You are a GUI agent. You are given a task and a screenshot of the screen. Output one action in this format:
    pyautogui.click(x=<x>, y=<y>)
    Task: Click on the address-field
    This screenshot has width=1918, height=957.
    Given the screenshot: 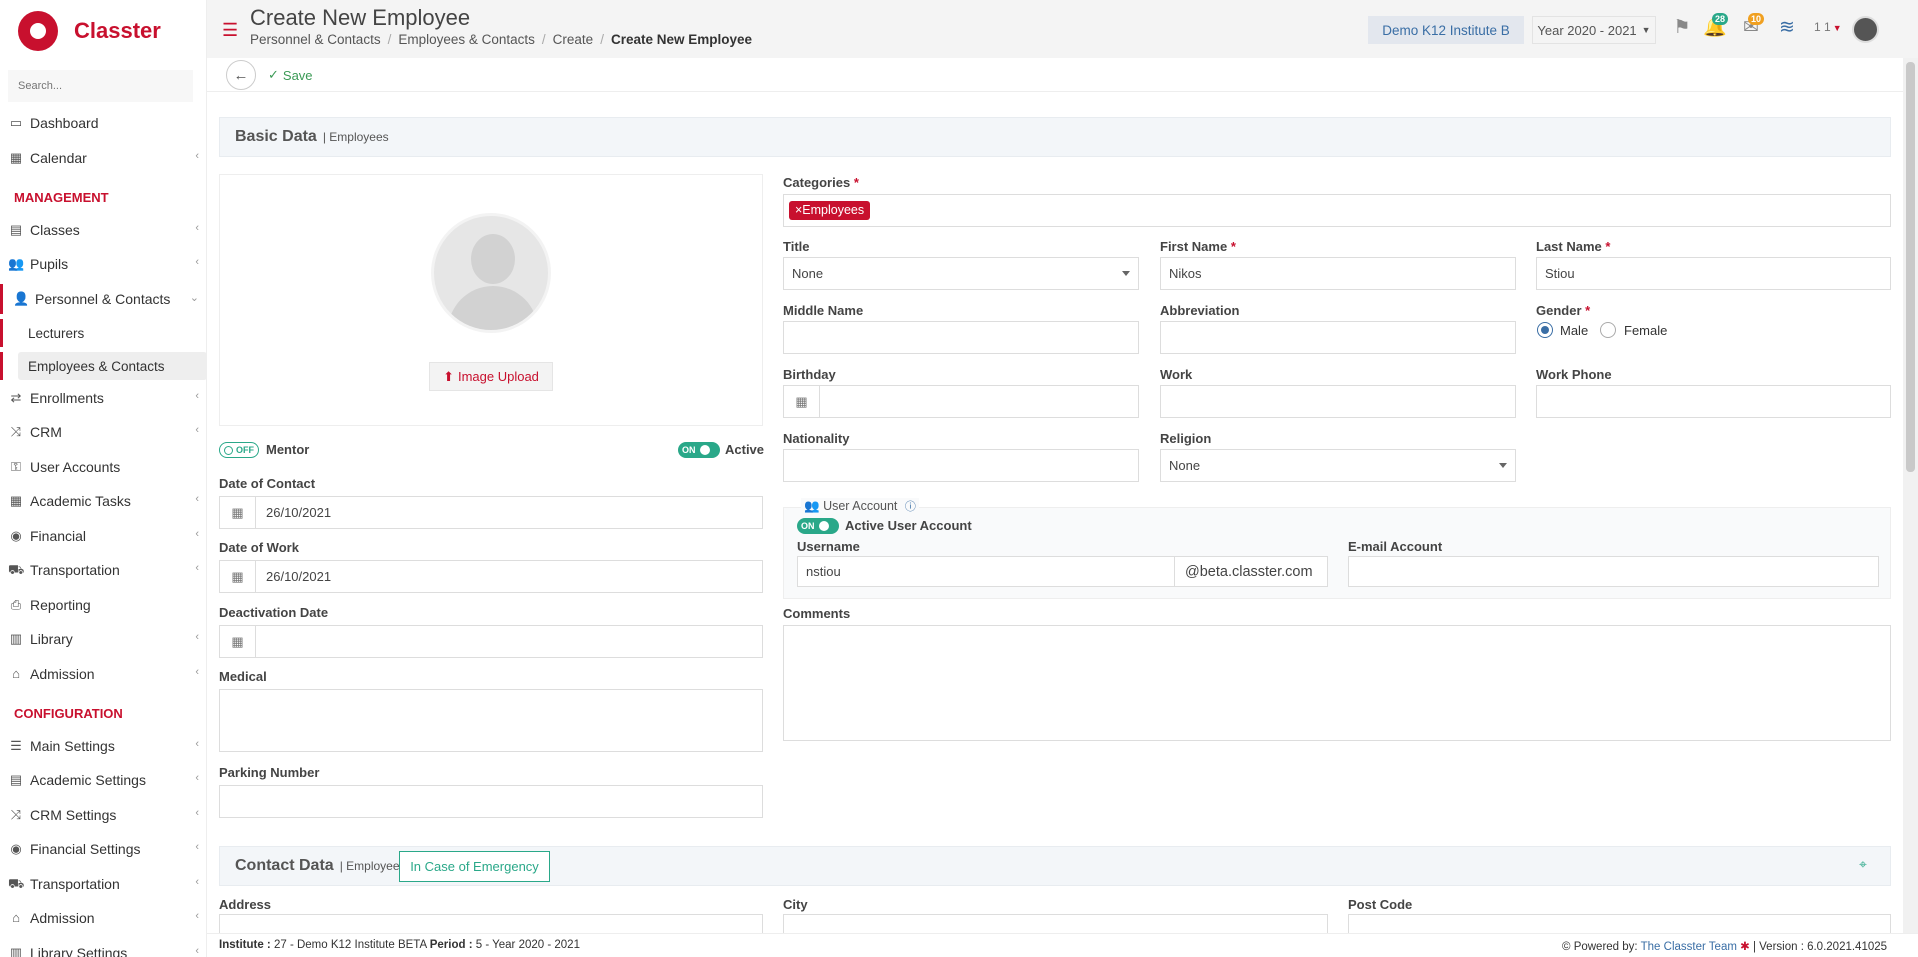 What is the action you would take?
    pyautogui.click(x=491, y=924)
    